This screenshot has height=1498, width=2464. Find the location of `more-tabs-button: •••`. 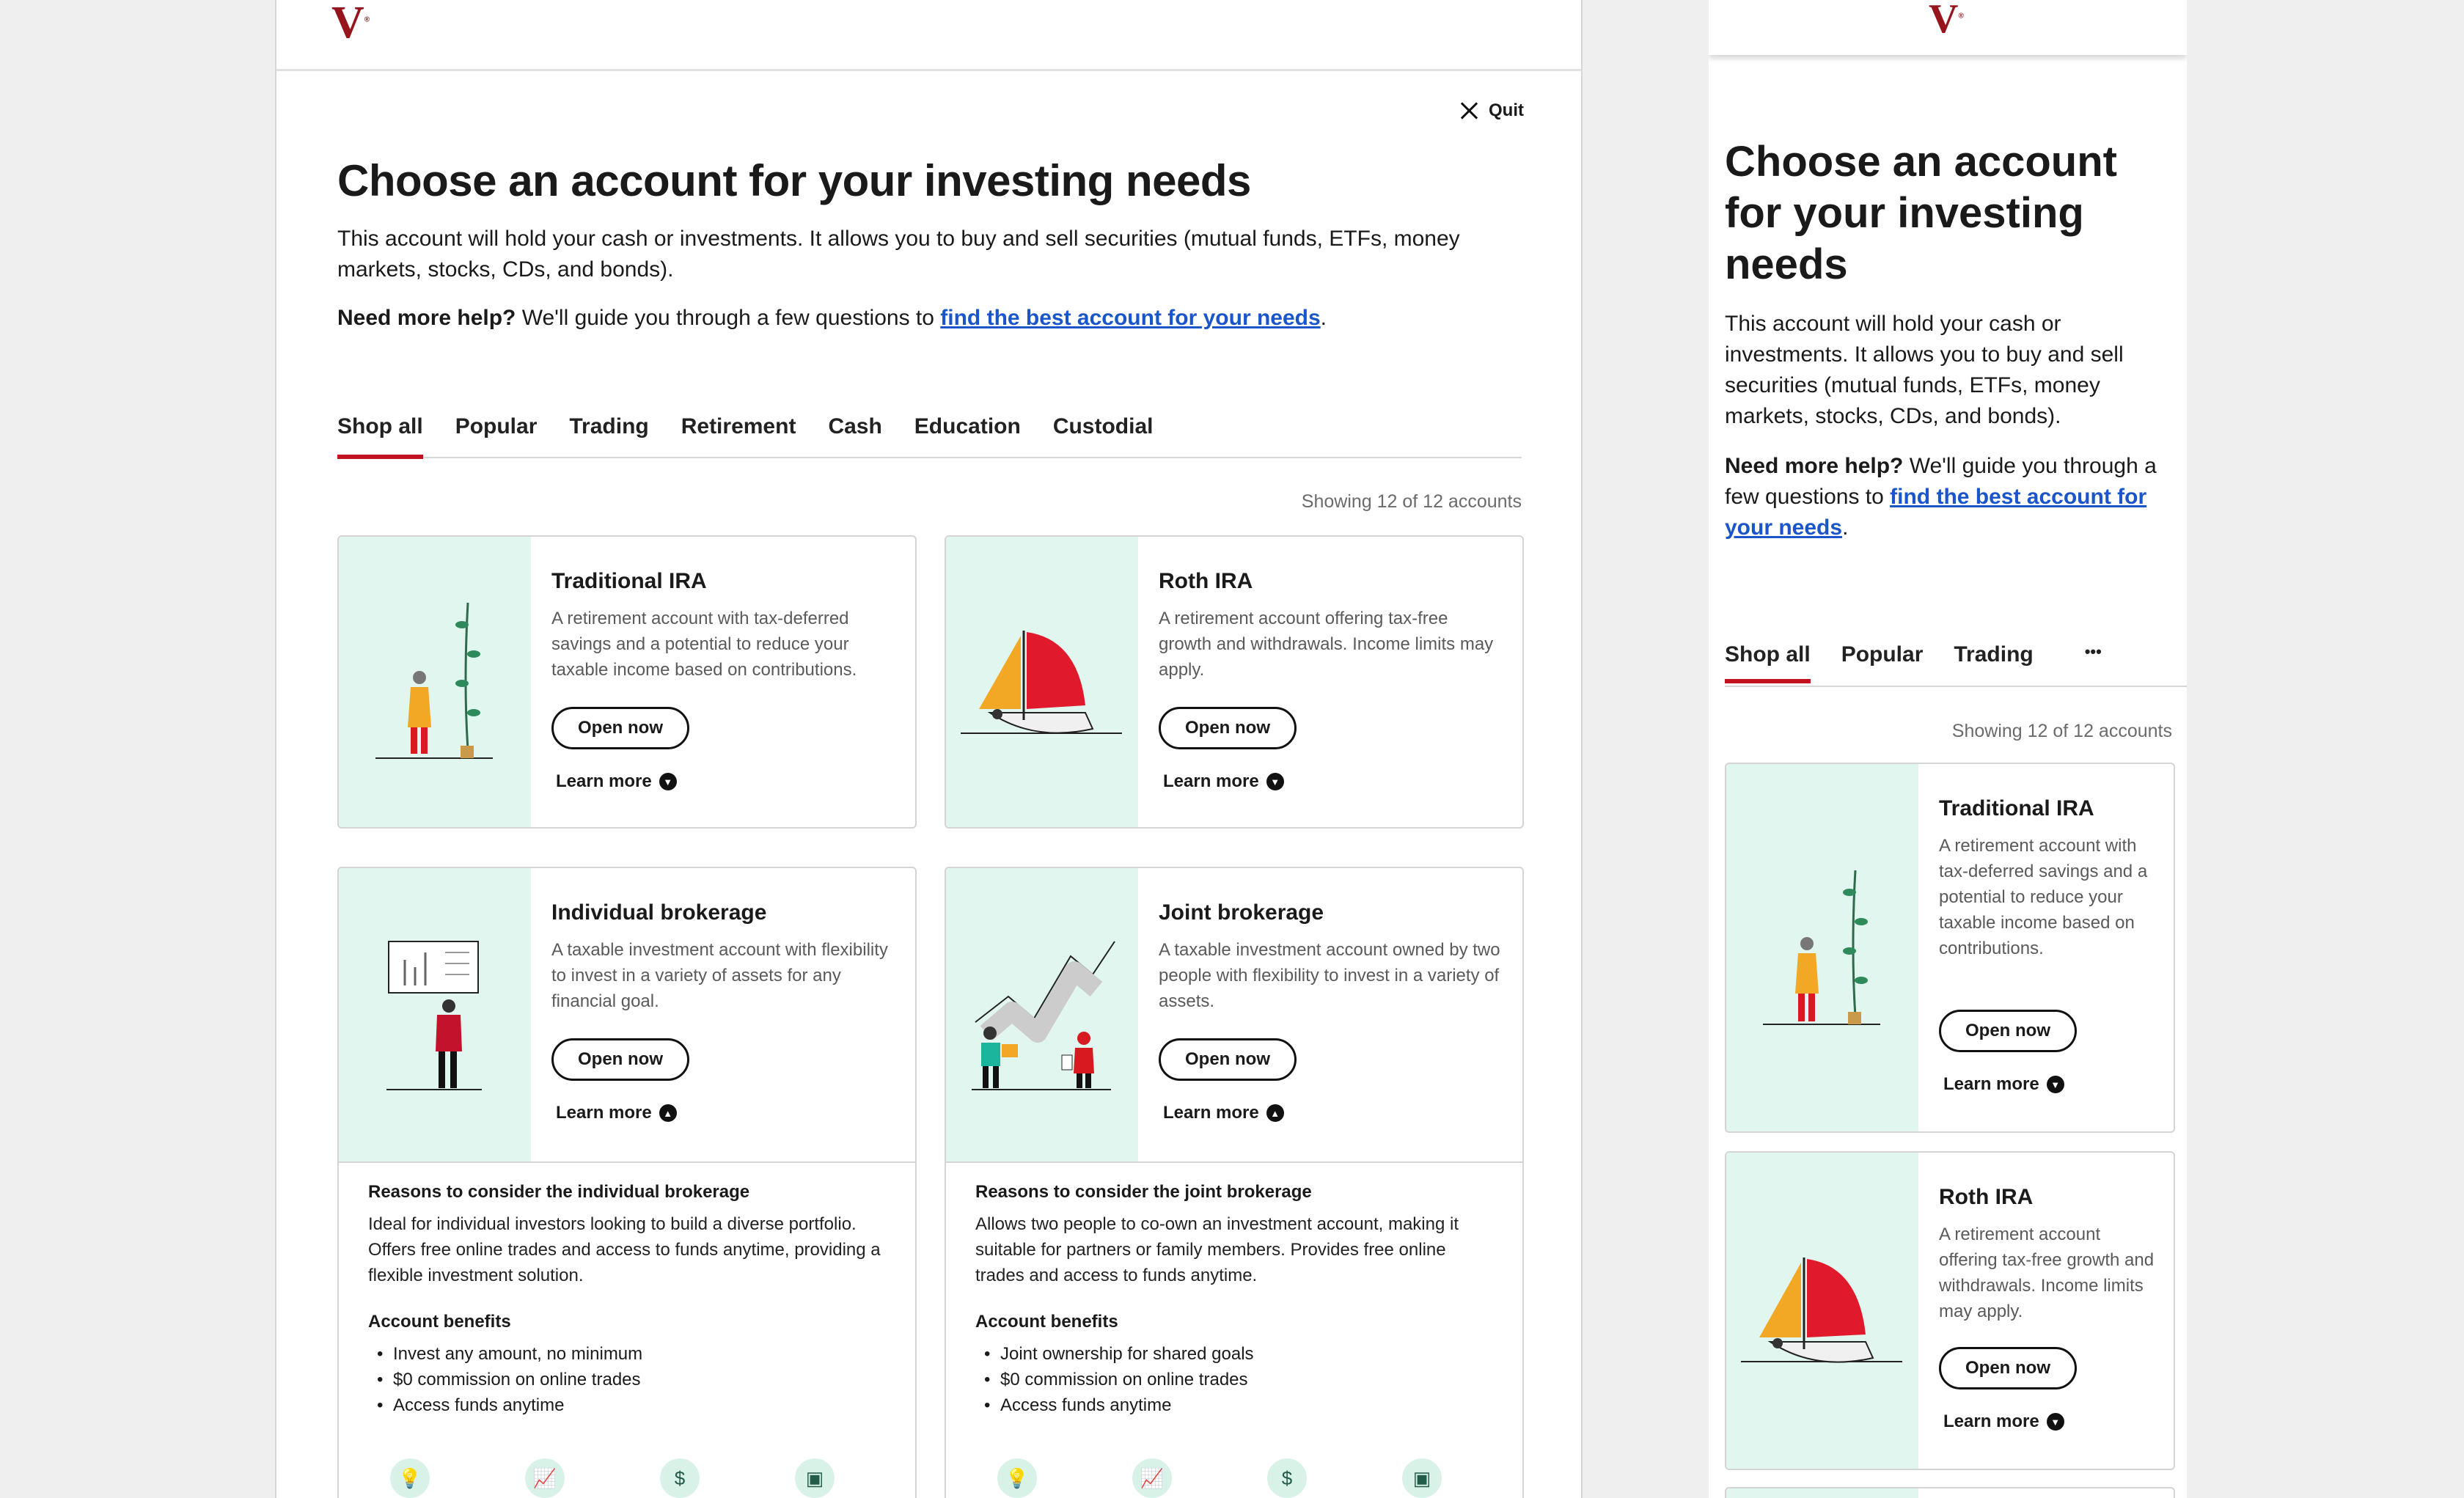

more-tabs-button: ••• is located at coordinates (2093, 654).